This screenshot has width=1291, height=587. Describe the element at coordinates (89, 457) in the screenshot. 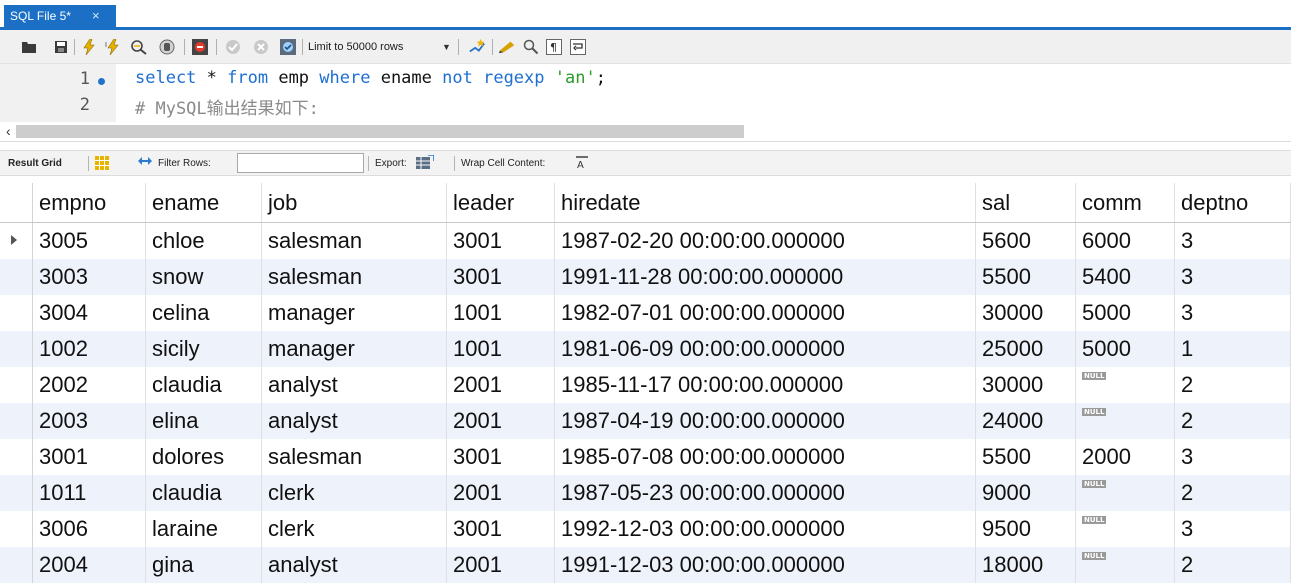

I see `cell-empno: 3001` at that location.